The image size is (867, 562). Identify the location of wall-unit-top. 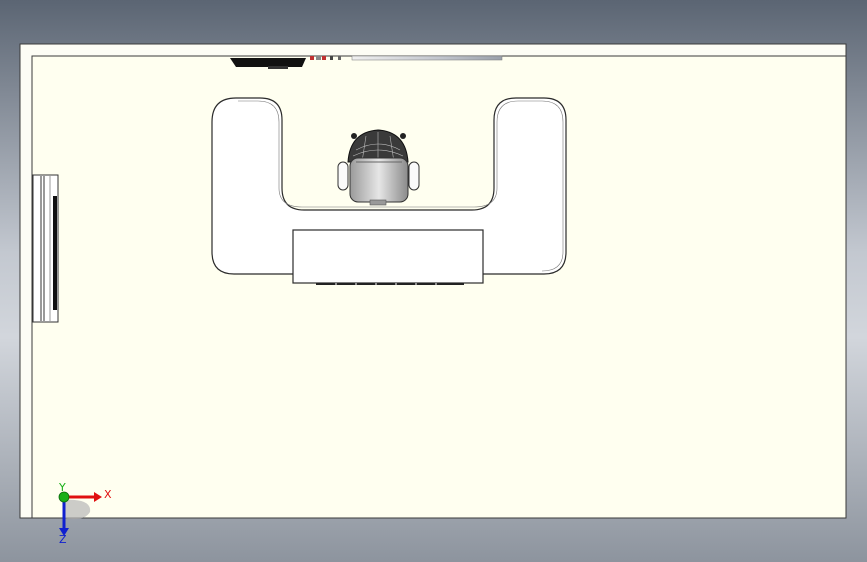
(268, 62).